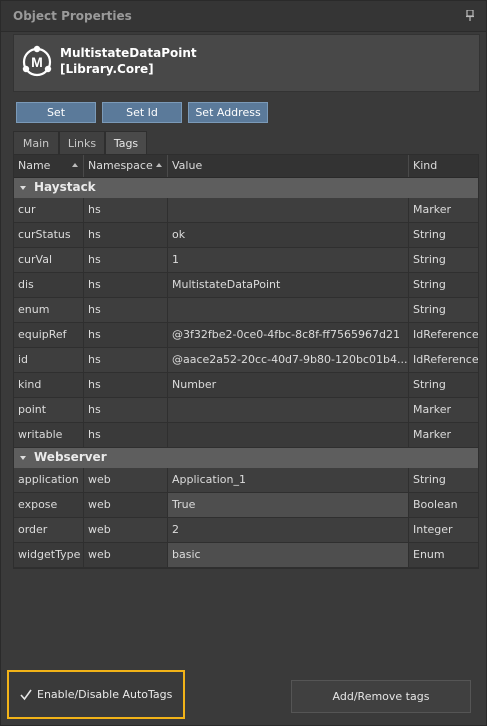 This screenshot has height=726, width=487. What do you see at coordinates (288, 530) in the screenshot?
I see `cell-value: 2` at bounding box center [288, 530].